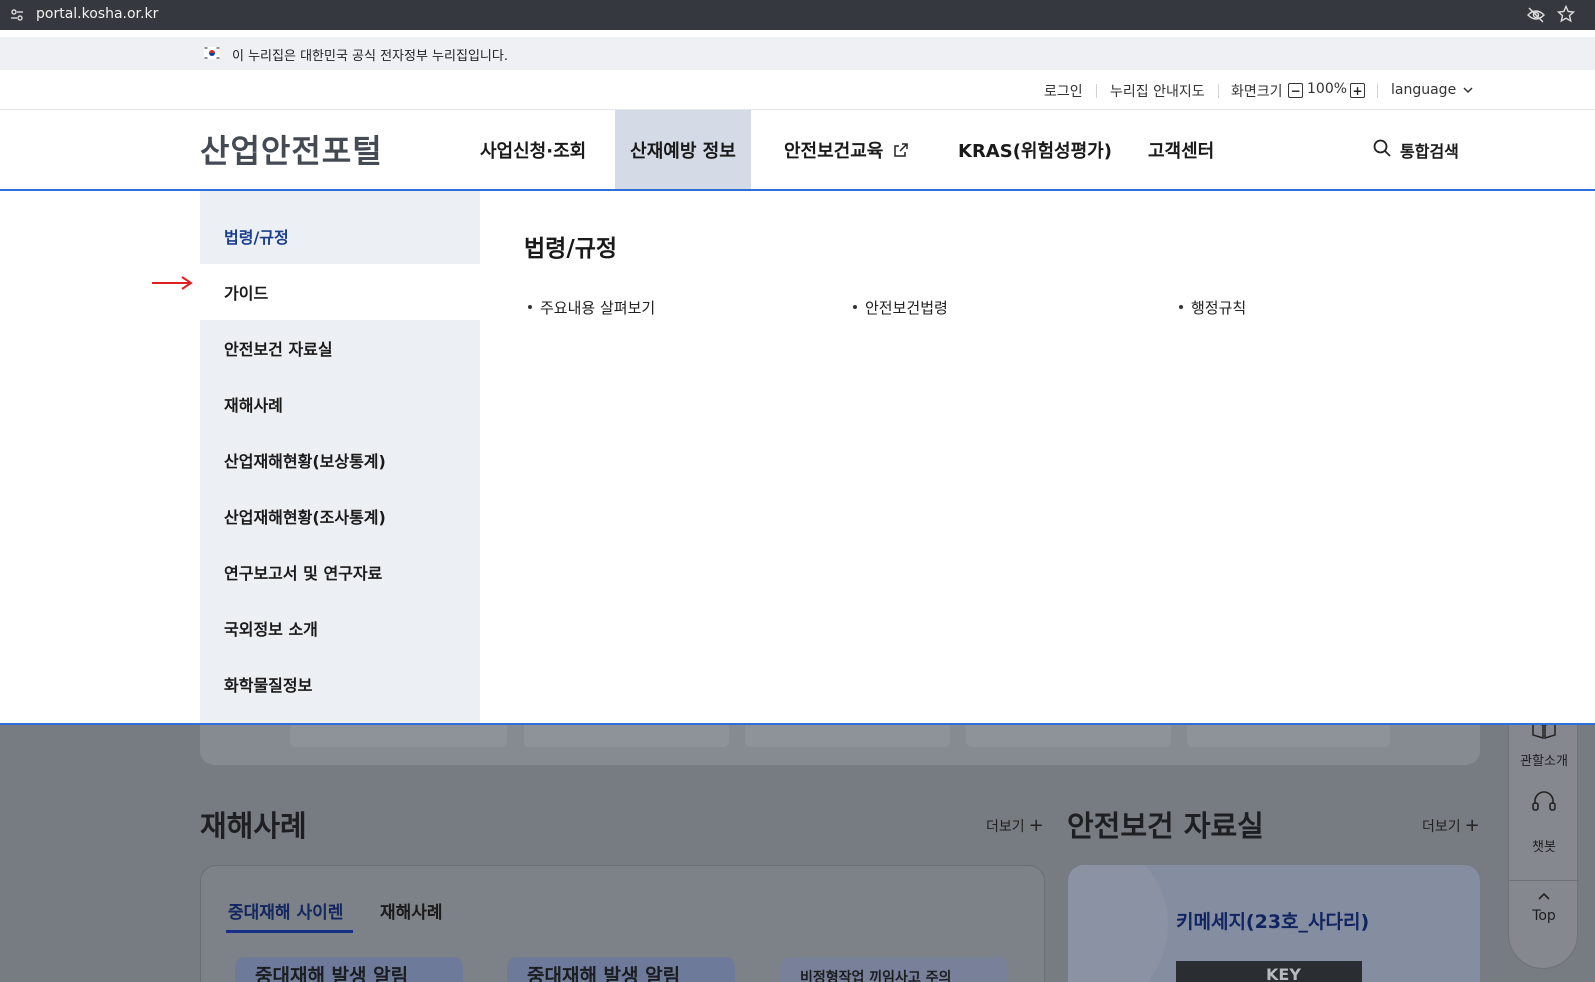  I want to click on data-room-card: 키메세지(23호_사다리) KEY, so click(1274, 923).